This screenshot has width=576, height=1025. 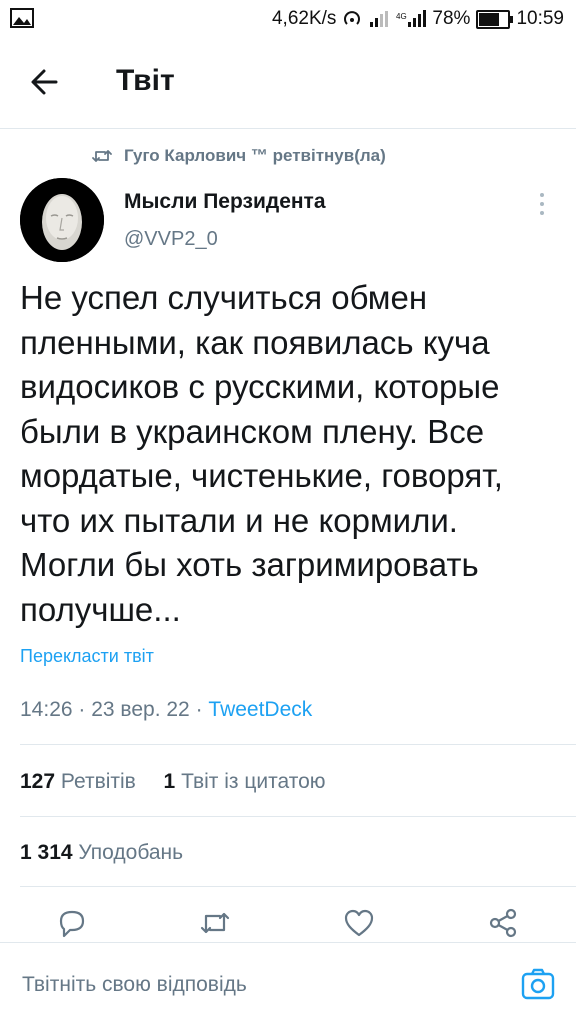 I want to click on tweet-line: были в украинском плену. Все, so click(x=252, y=431).